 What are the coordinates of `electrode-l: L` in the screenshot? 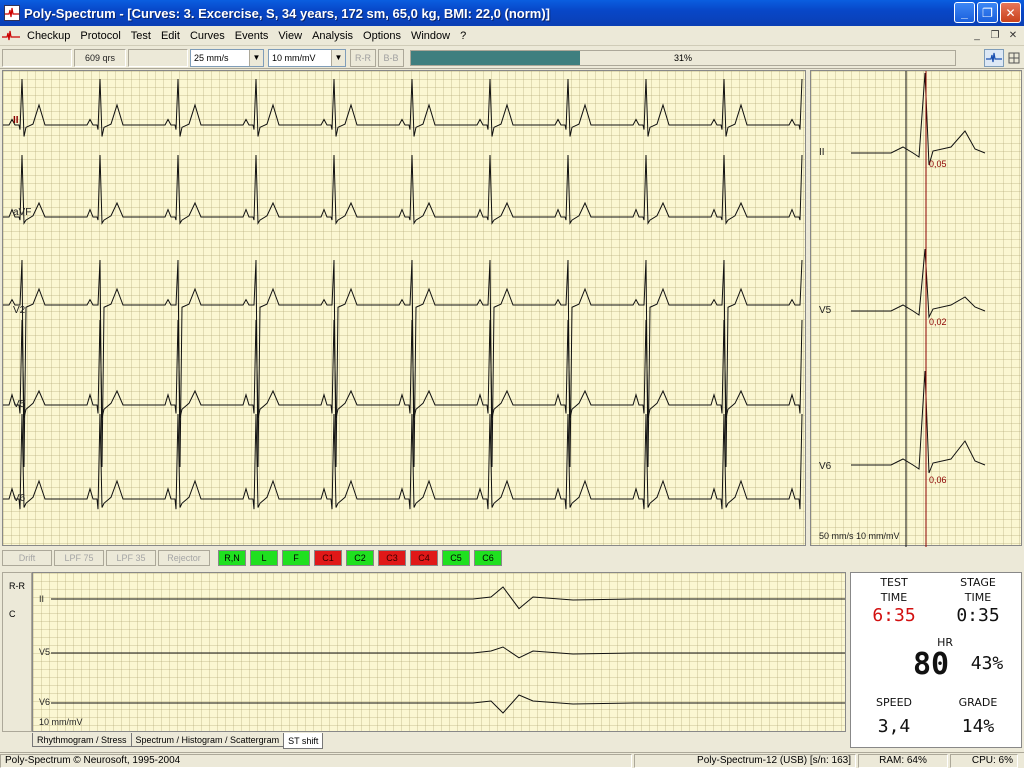 It's located at (264, 558).